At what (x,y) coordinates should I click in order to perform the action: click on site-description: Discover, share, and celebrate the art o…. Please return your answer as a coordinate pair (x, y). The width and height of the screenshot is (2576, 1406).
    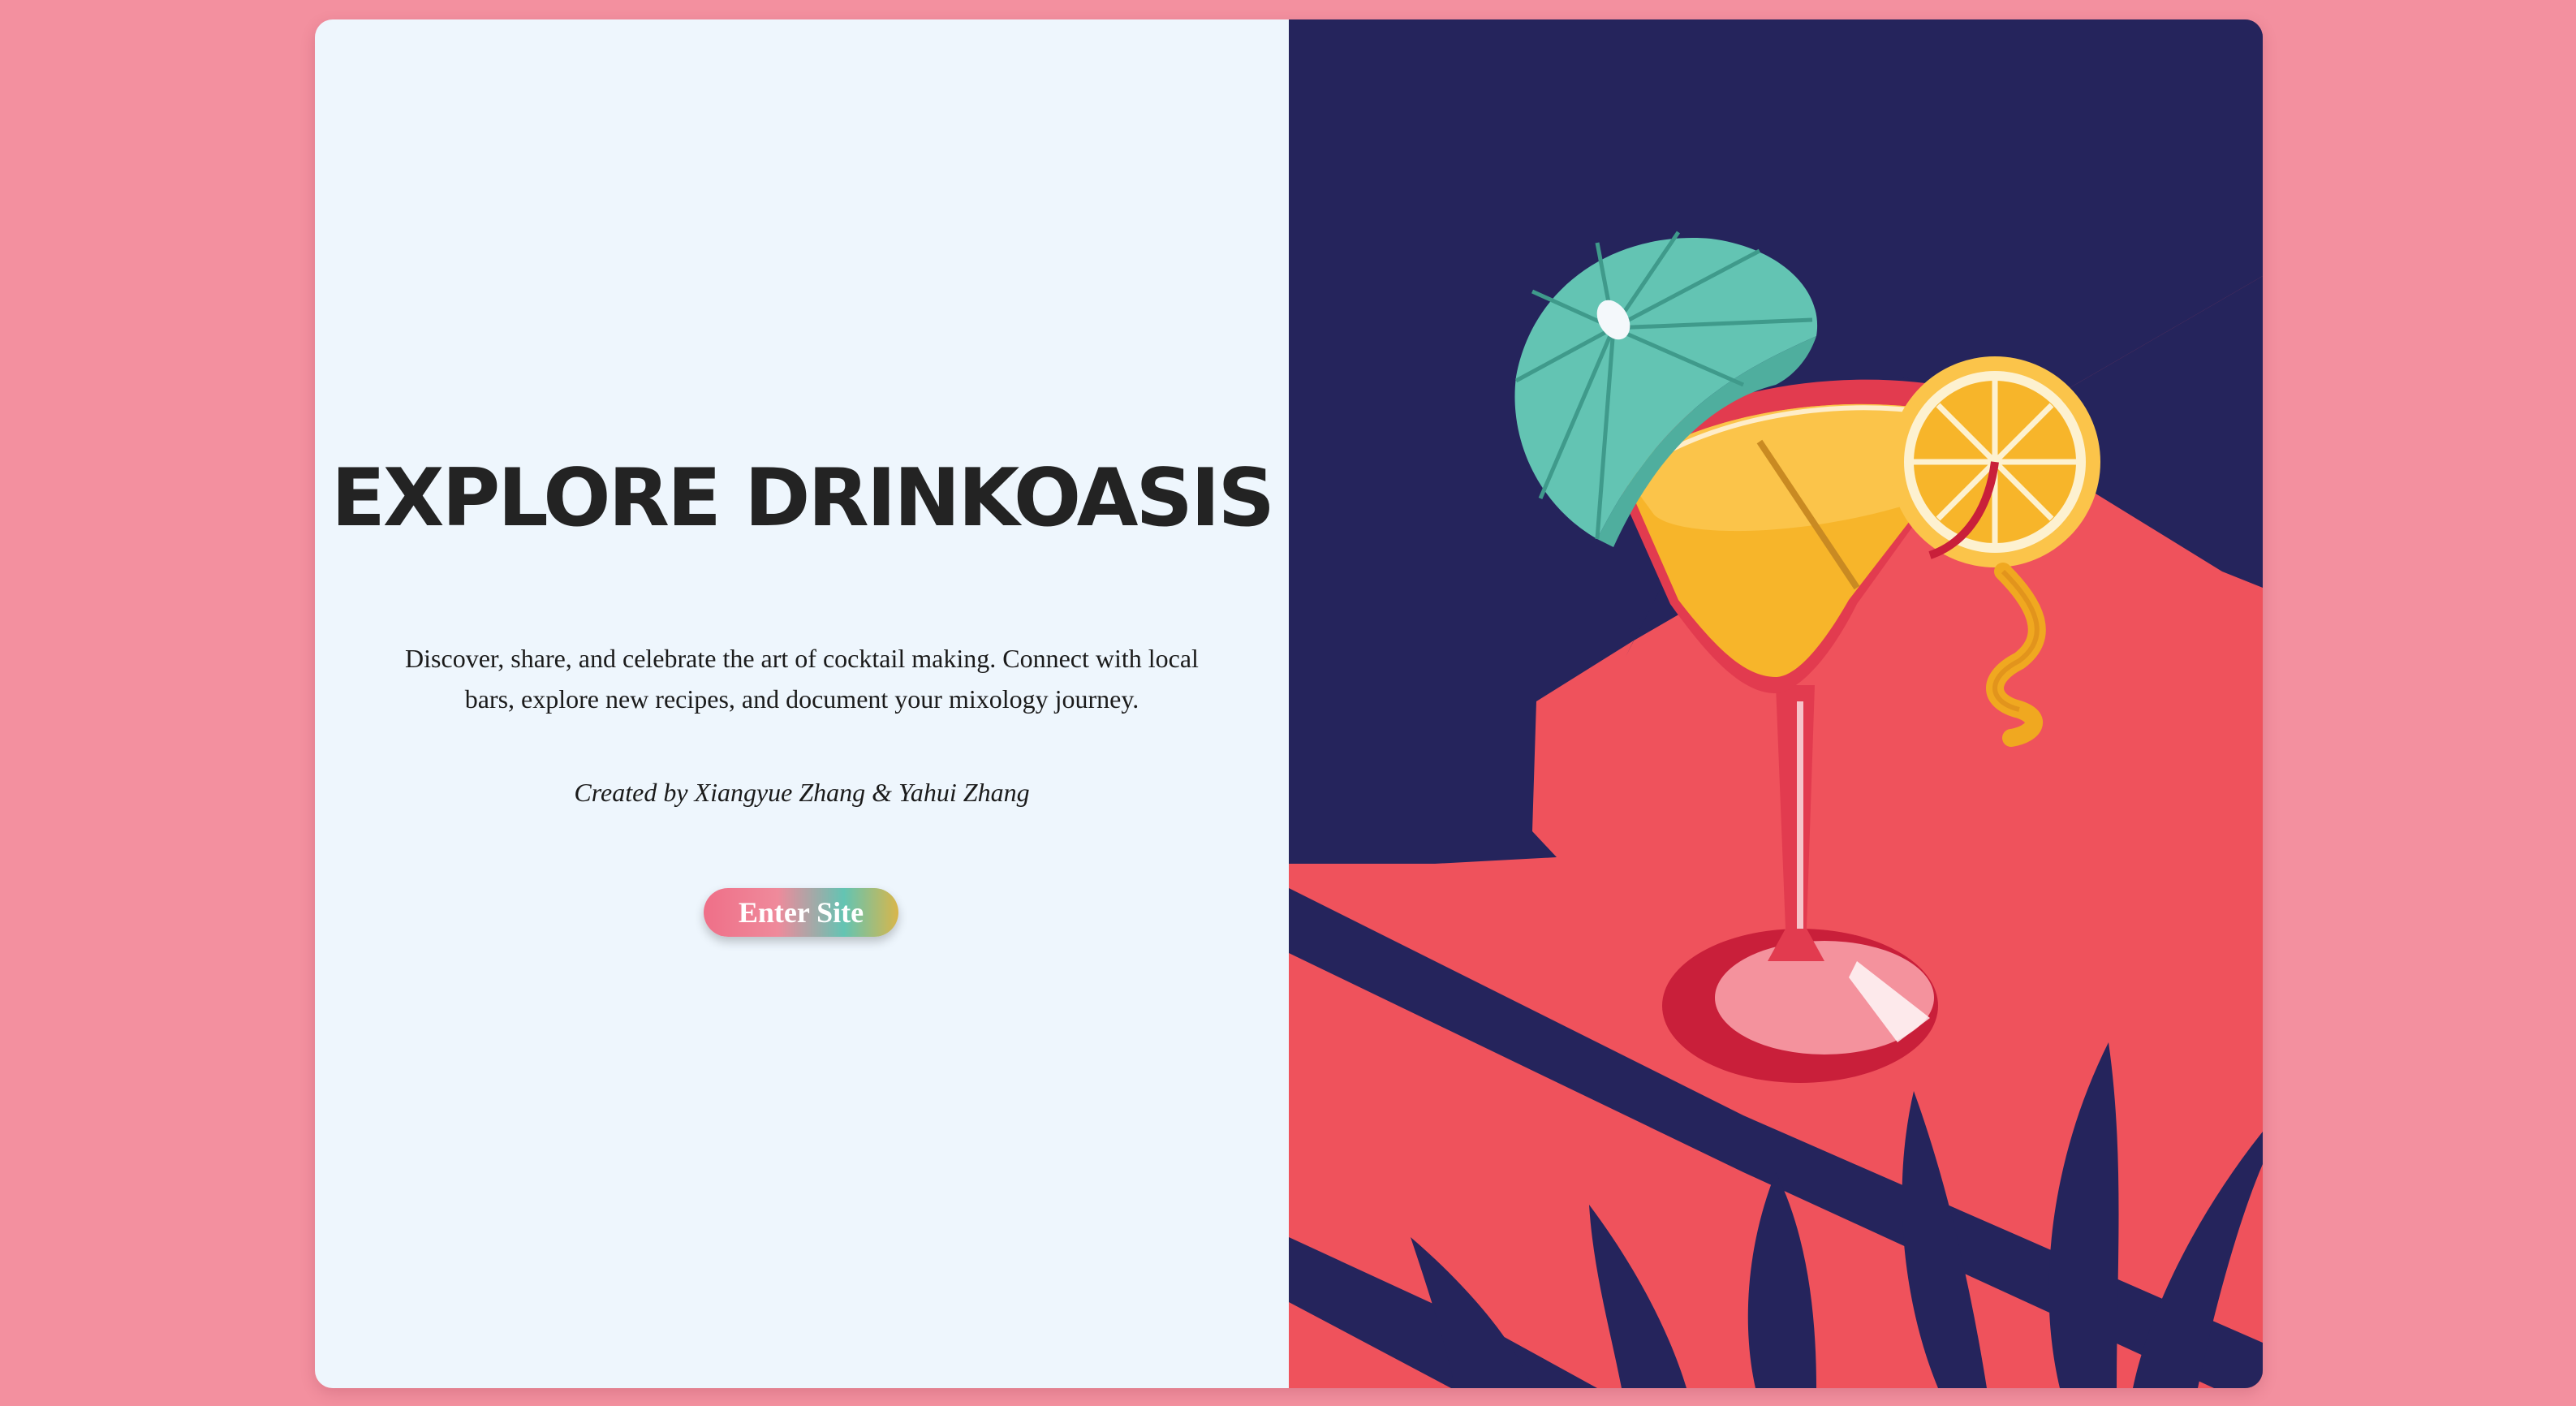
    Looking at the image, I should click on (802, 679).